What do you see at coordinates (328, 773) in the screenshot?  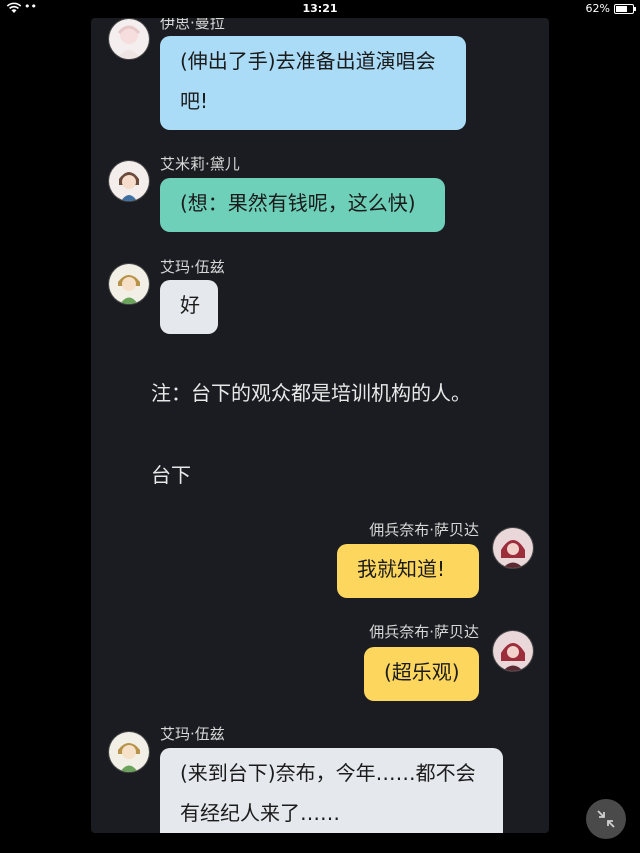 I see `message-text: (来到台下)奈布，今年……都不会` at bounding box center [328, 773].